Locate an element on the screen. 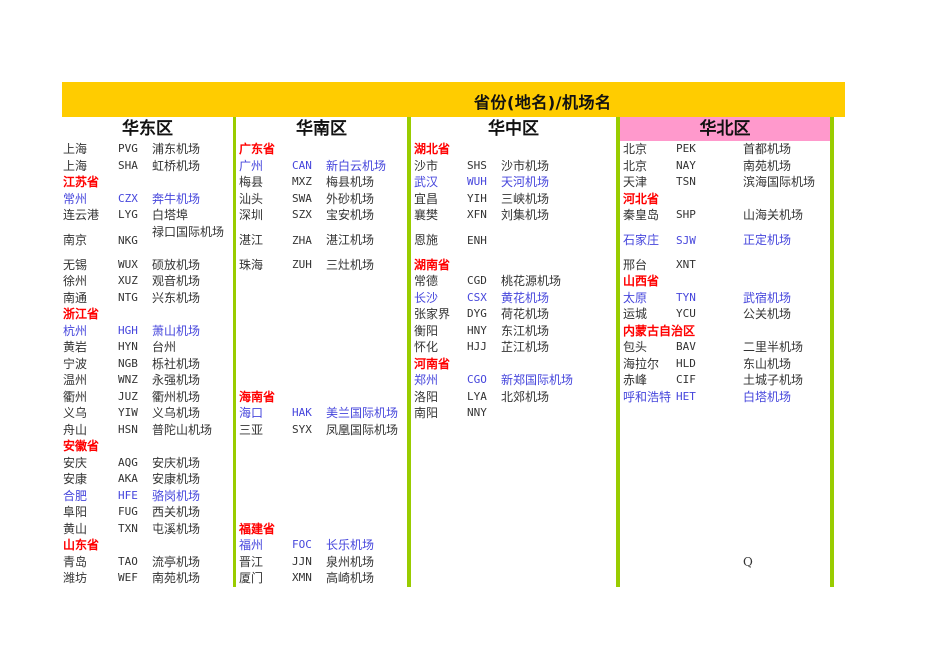  city-name: 安康 is located at coordinates (75, 479).